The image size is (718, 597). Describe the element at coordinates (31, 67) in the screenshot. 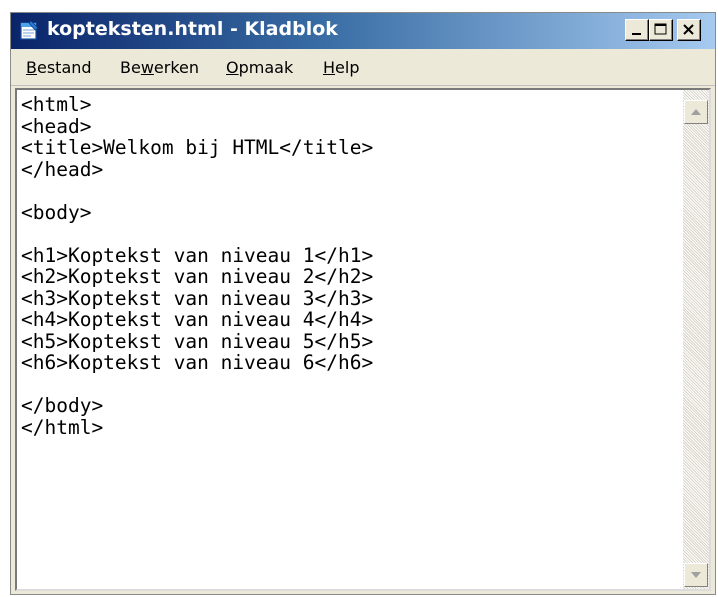

I see `menu-bestand-mnemonic: B` at that location.